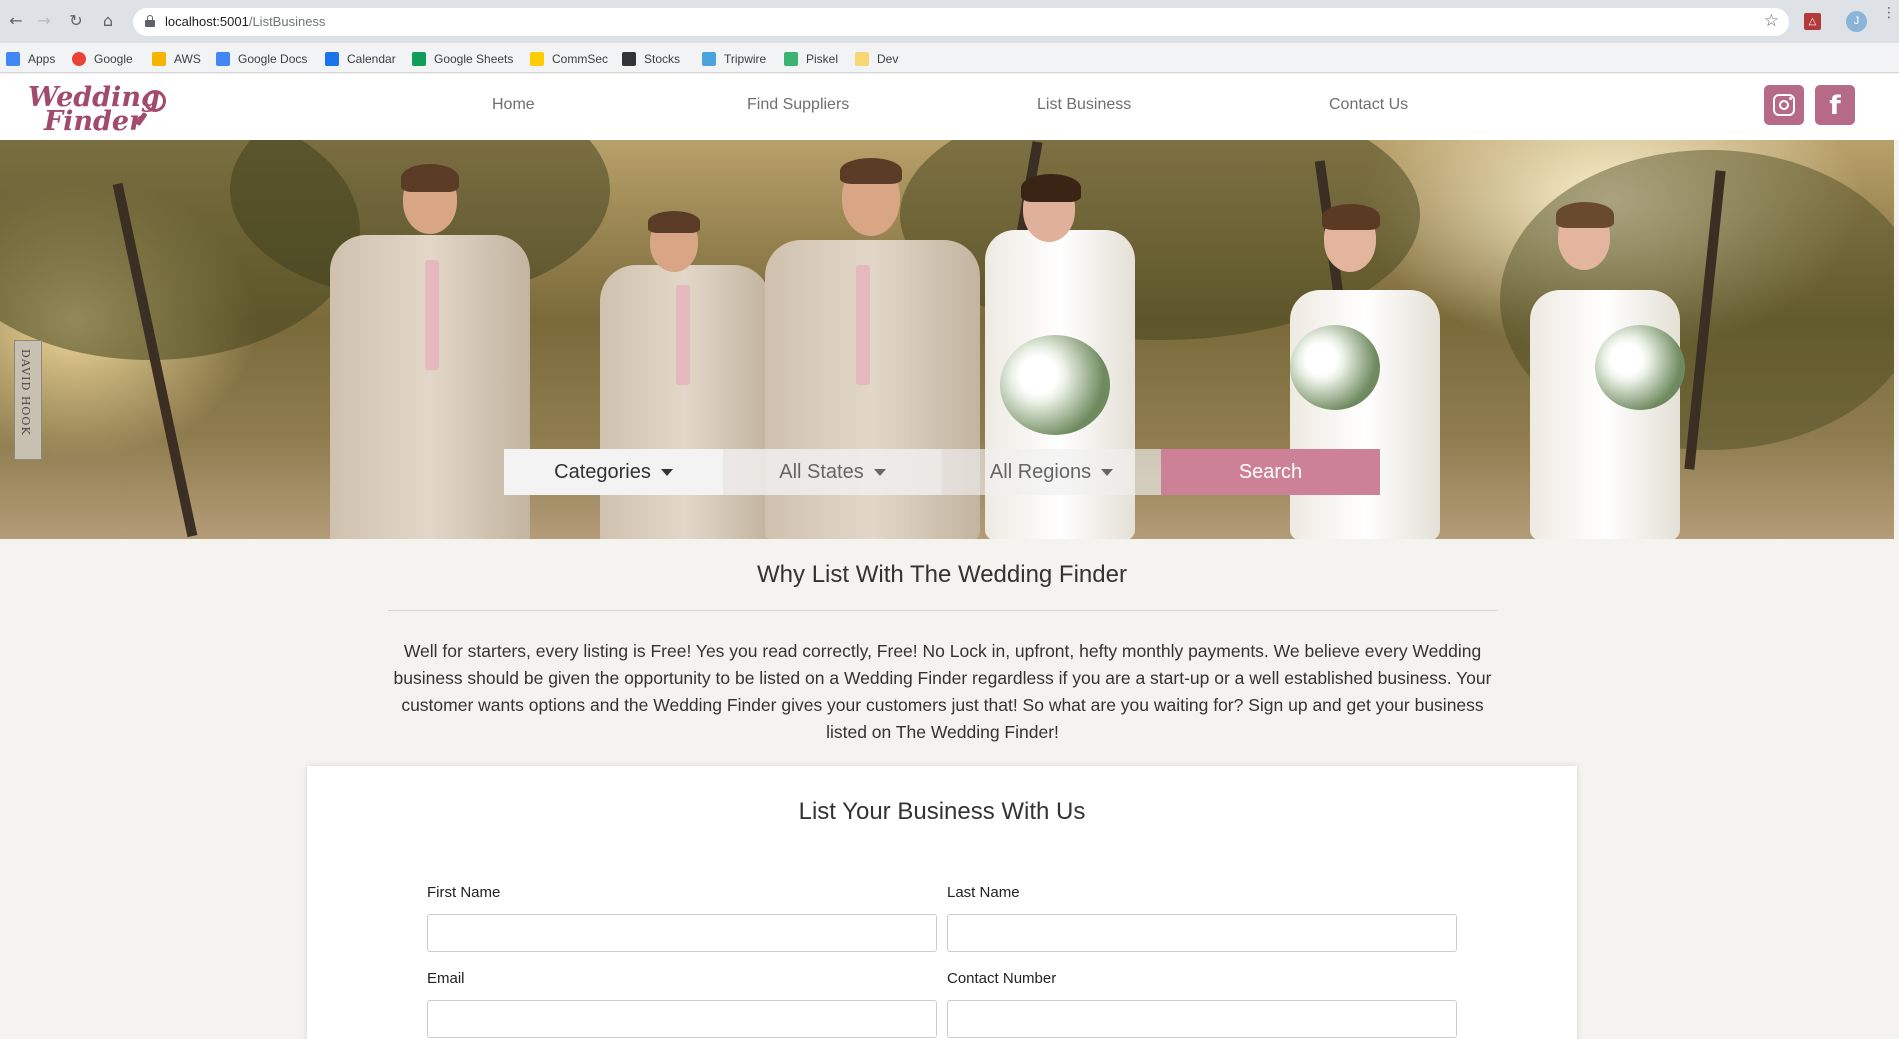  I want to click on bookmark-google-docs: Google Docs, so click(261, 59).